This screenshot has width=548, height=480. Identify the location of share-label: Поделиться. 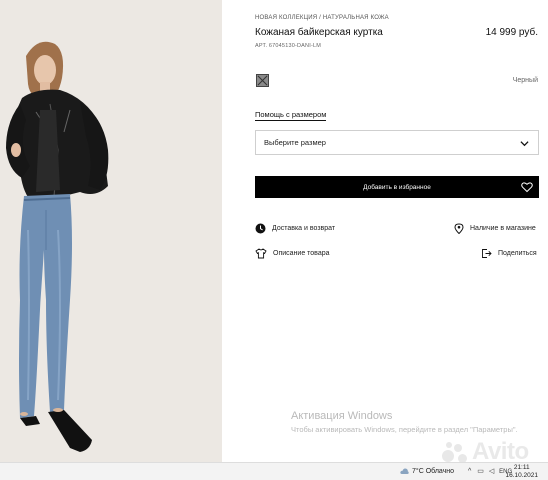
(517, 253).